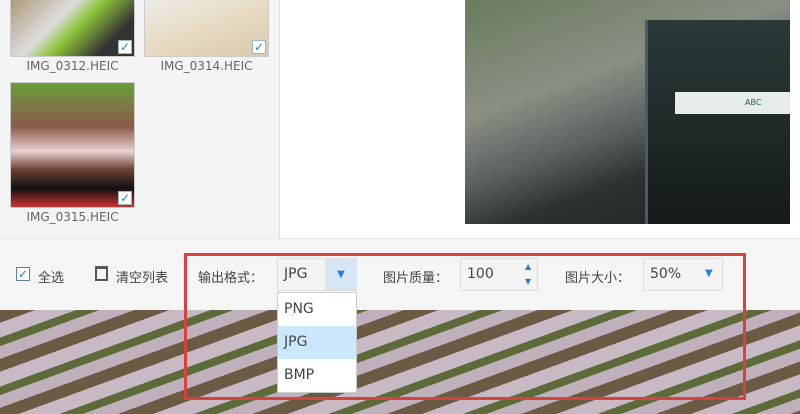  What do you see at coordinates (101, 273) in the screenshot?
I see `trash-icon` at bounding box center [101, 273].